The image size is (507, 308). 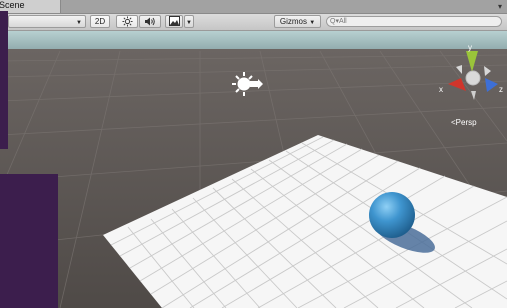 I want to click on gizmo-center-cube, so click(x=473, y=78).